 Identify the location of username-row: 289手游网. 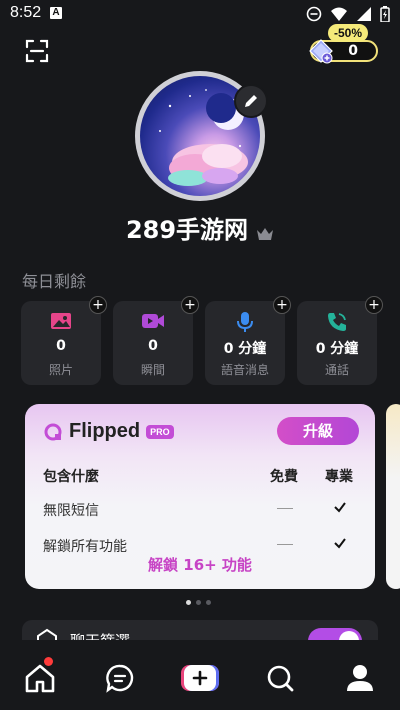
(200, 227).